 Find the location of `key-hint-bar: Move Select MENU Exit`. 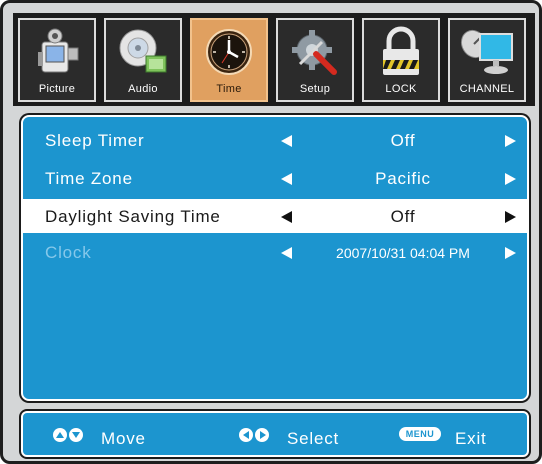

key-hint-bar: Move Select MENU Exit is located at coordinates (275, 434).